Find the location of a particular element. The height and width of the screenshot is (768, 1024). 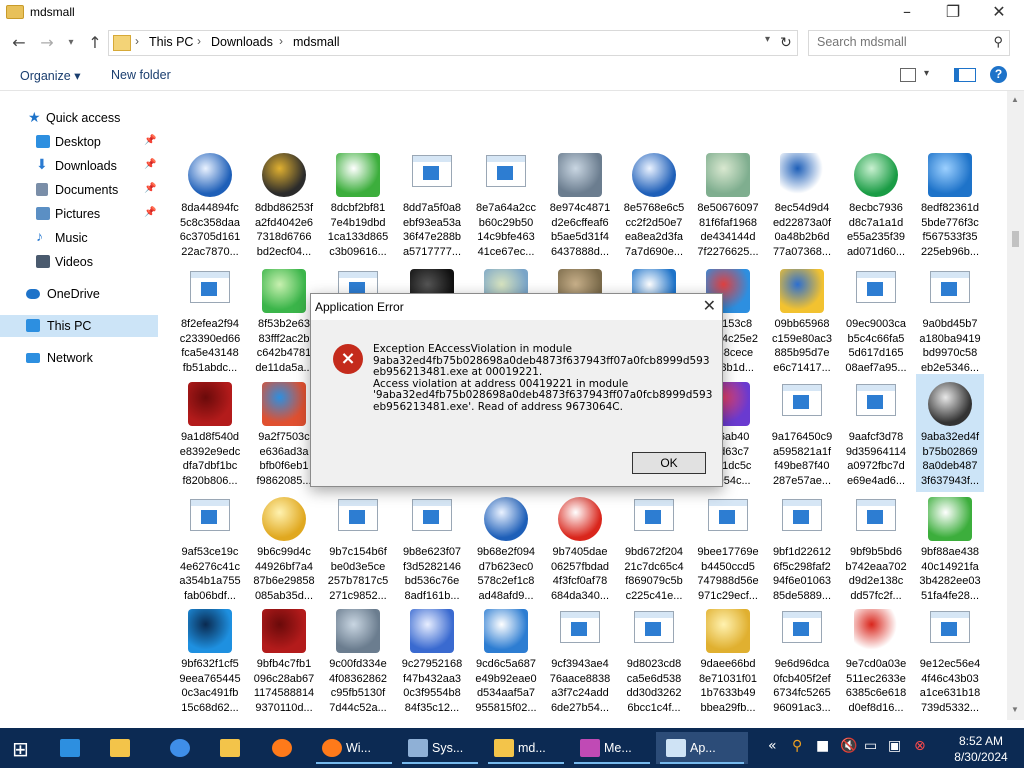

nav-item-documents: Documents 📌 is located at coordinates (79, 190).